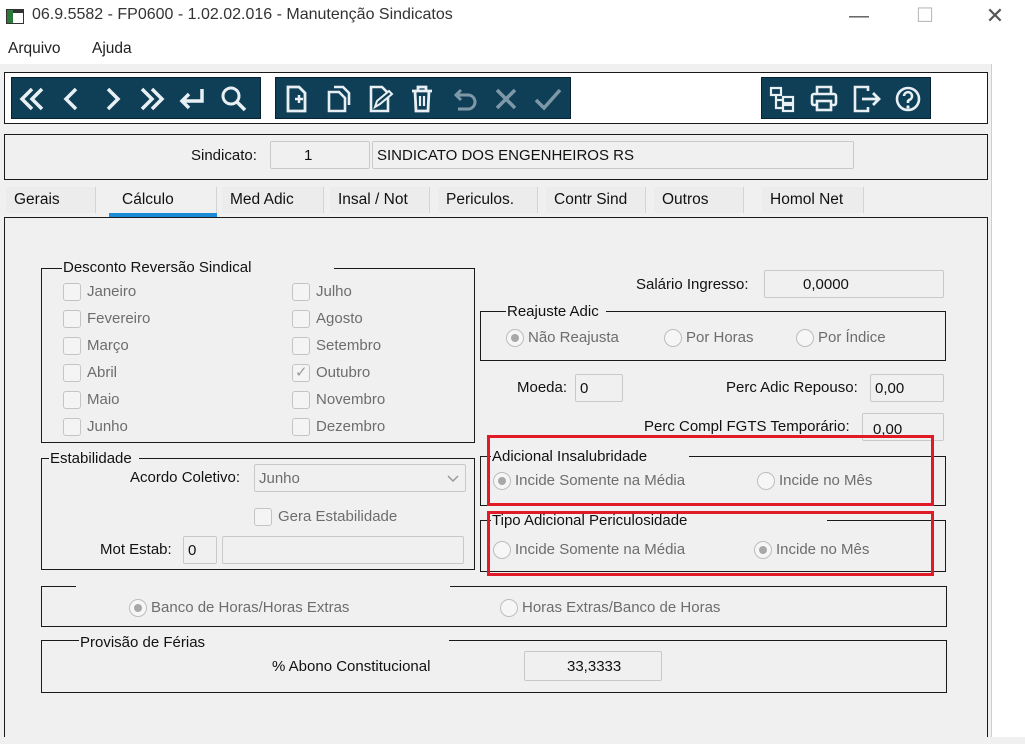 The width and height of the screenshot is (1025, 744). What do you see at coordinates (136, 549) in the screenshot?
I see `mot-estab-label: Mot Estab:` at bounding box center [136, 549].